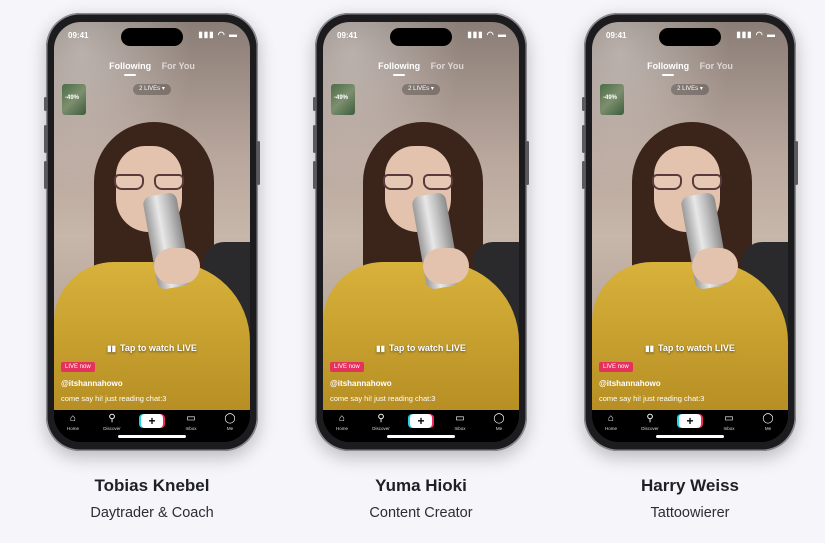  Describe the element at coordinates (152, 485) in the screenshot. I see `person-name: Tobias Knebel` at that location.